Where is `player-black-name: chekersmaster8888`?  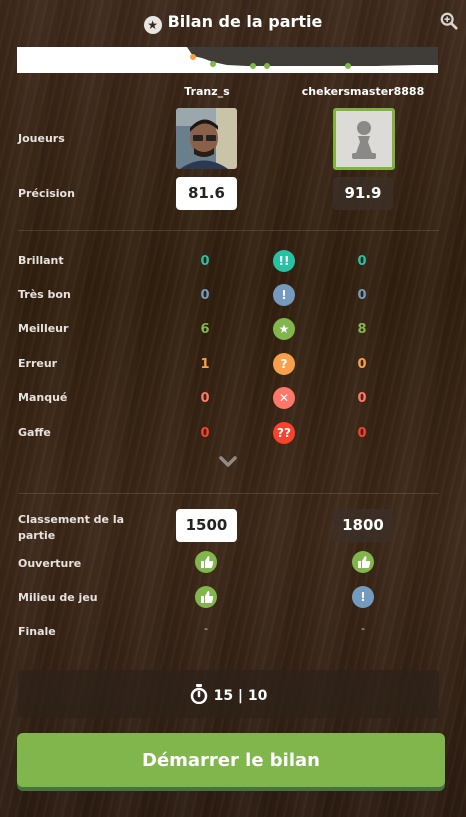
player-black-name: chekersmaster8888 is located at coordinates (363, 91).